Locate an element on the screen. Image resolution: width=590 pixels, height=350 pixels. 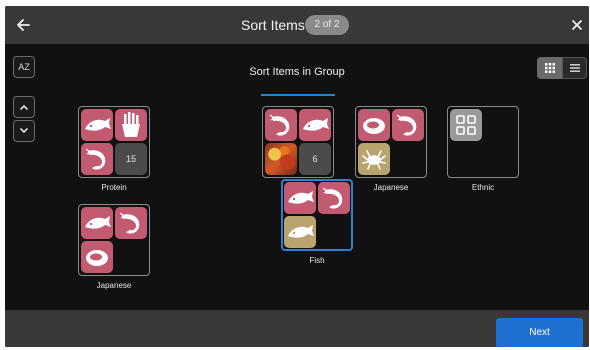
chevron-down-icon is located at coordinates (24, 131).